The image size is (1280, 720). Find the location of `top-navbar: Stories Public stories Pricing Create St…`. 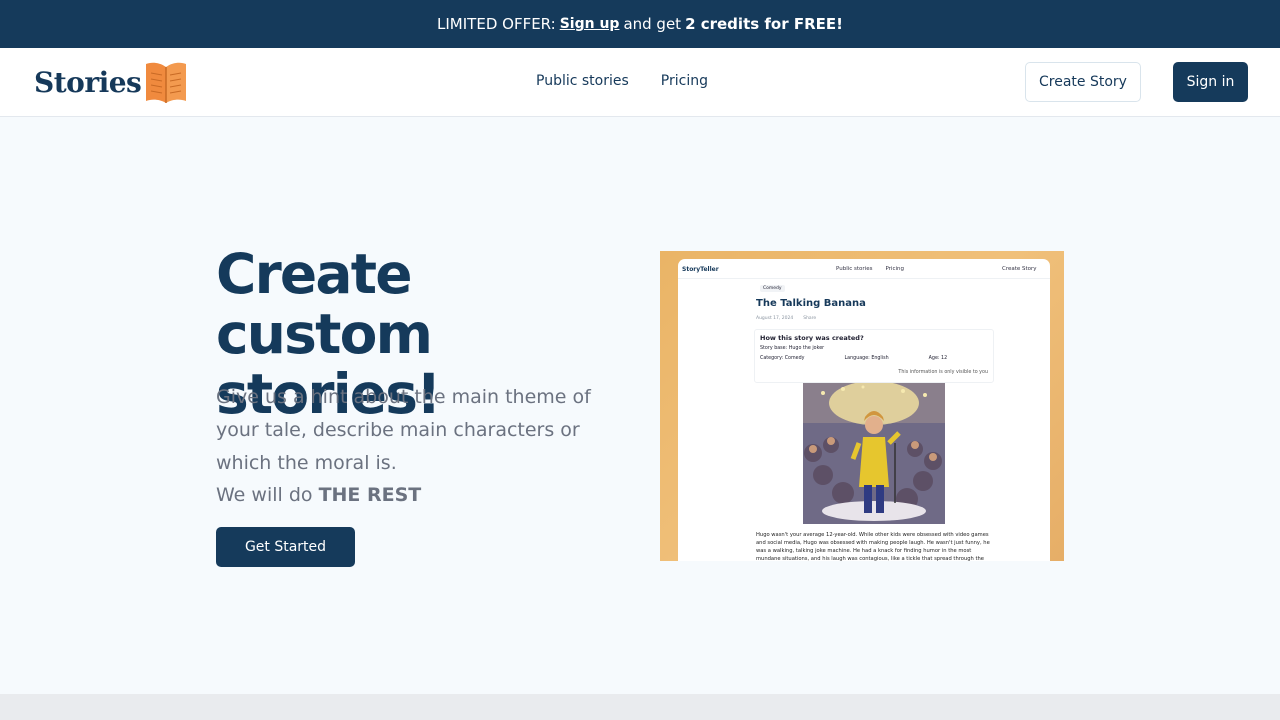

top-navbar: Stories Public stories Pricing Create St… is located at coordinates (640, 82).